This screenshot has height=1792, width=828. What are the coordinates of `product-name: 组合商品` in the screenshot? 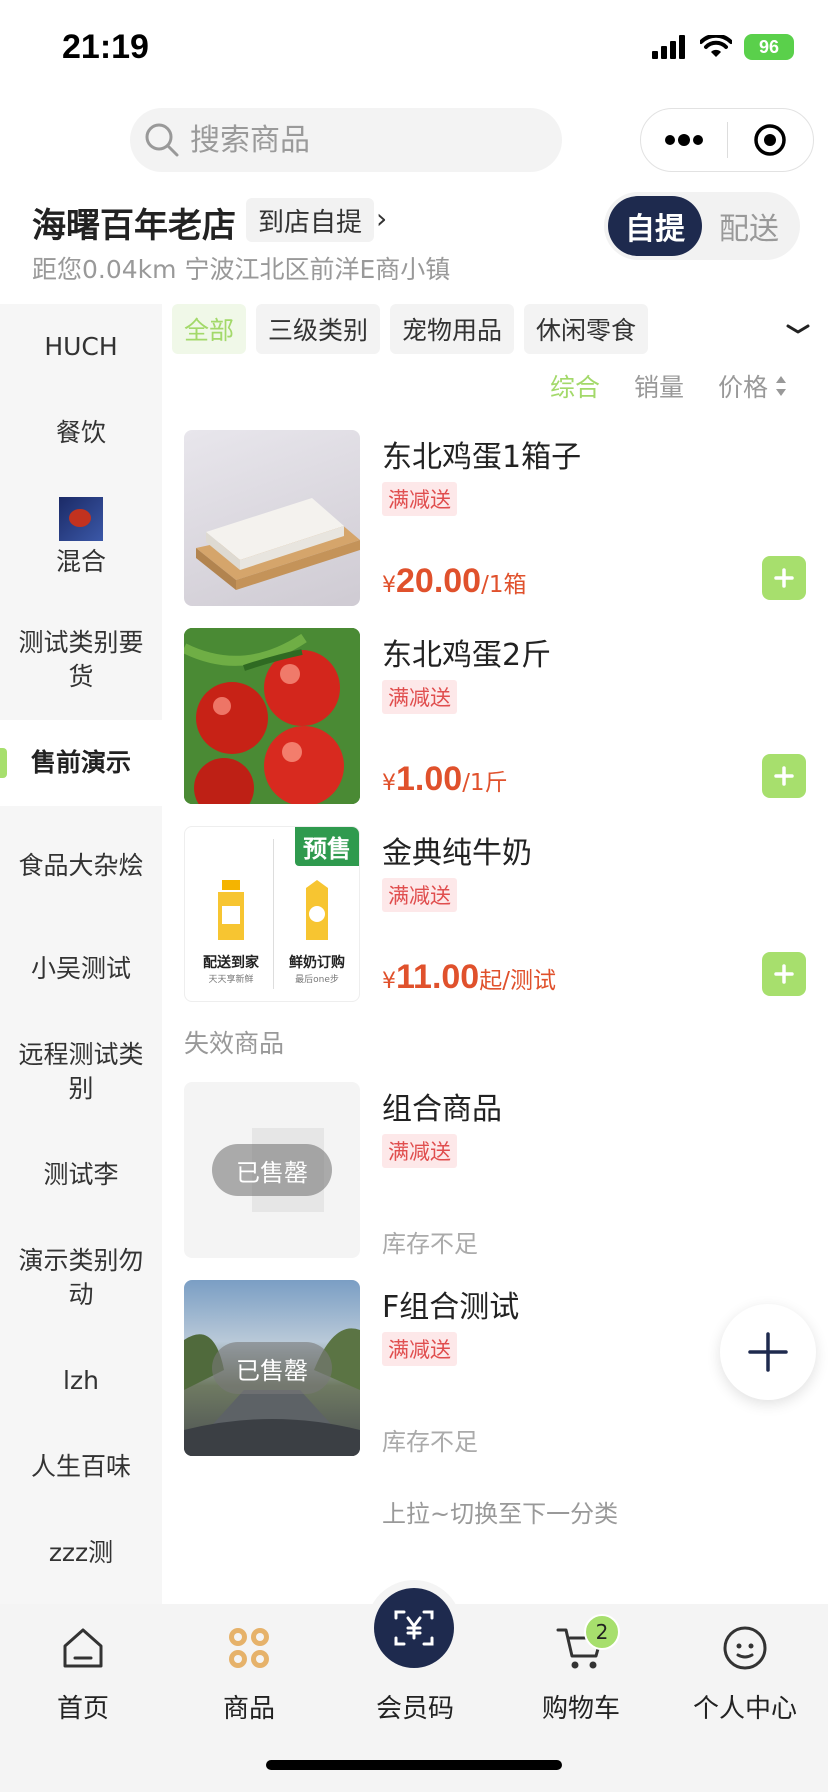 It's located at (442, 1106).